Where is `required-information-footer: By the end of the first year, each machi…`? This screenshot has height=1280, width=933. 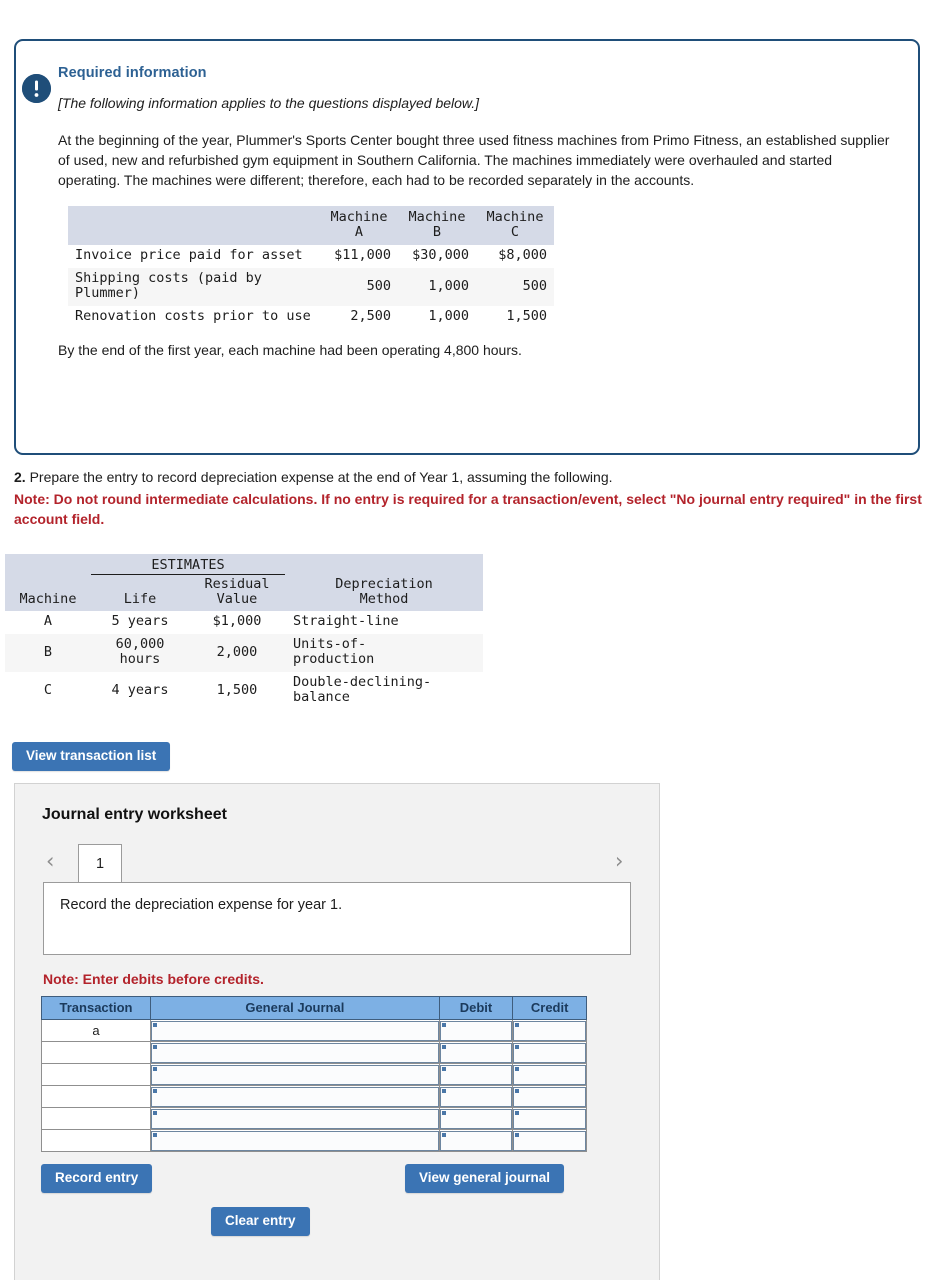 required-information-footer: By the end of the first year, each machi… is located at coordinates (290, 350).